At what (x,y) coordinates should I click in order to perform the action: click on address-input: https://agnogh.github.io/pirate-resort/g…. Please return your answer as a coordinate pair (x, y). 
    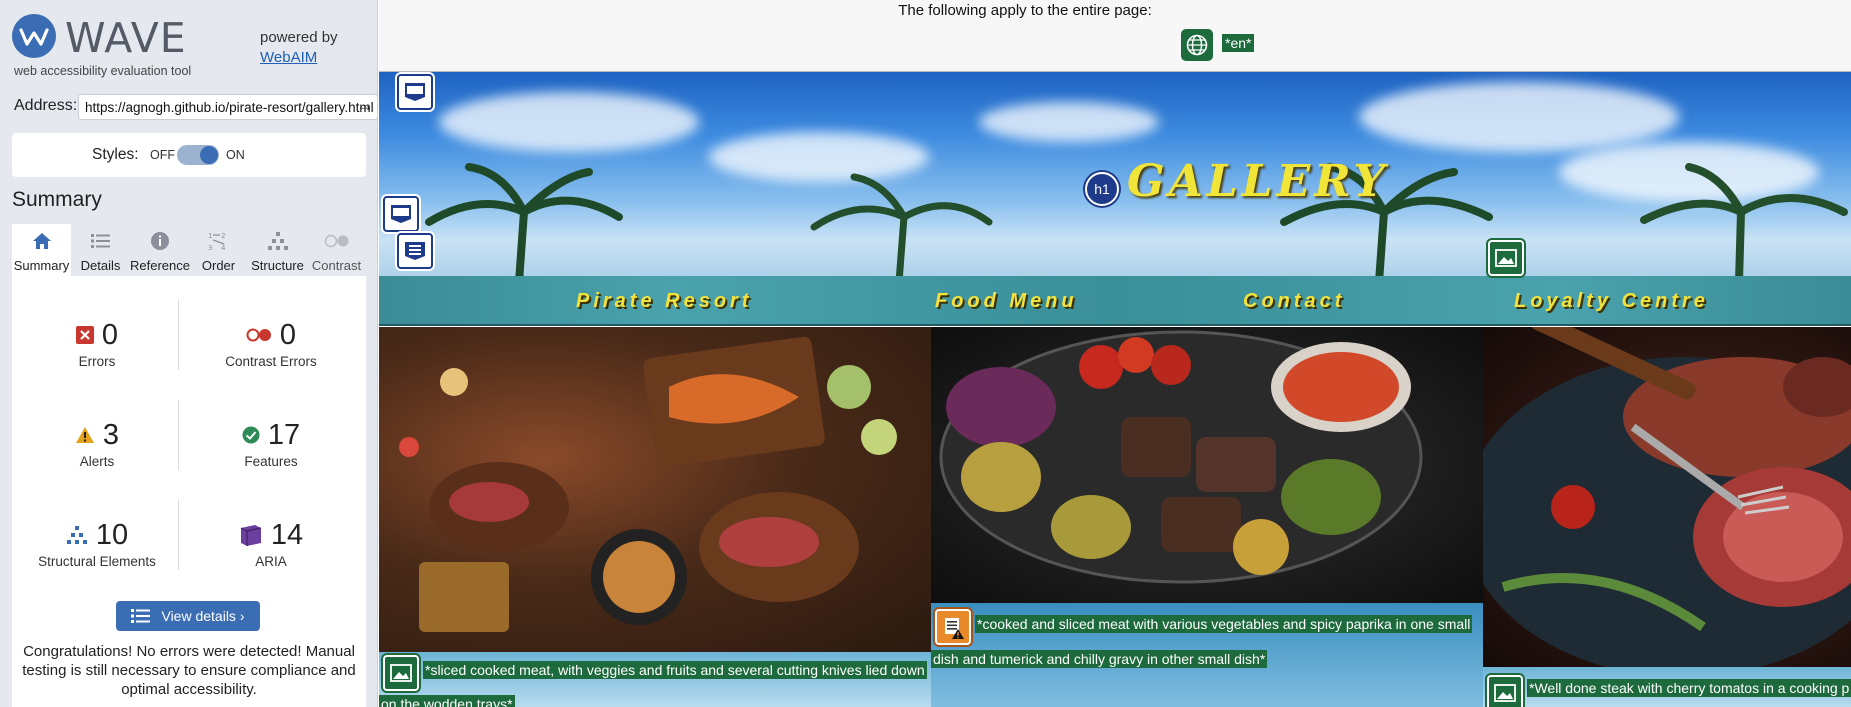
    Looking at the image, I should click on (228, 107).